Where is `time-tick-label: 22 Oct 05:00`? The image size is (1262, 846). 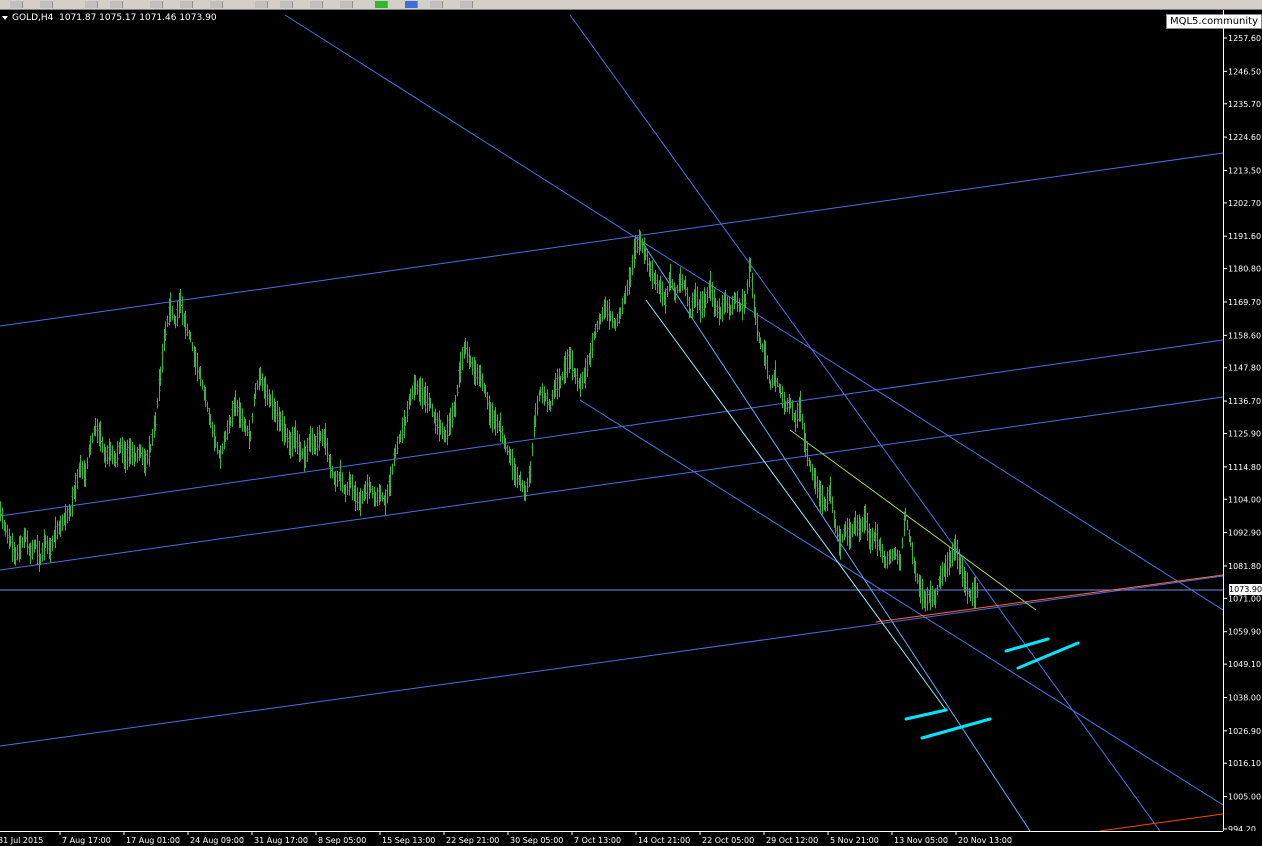
time-tick-label: 22 Oct 05:00 is located at coordinates (728, 840).